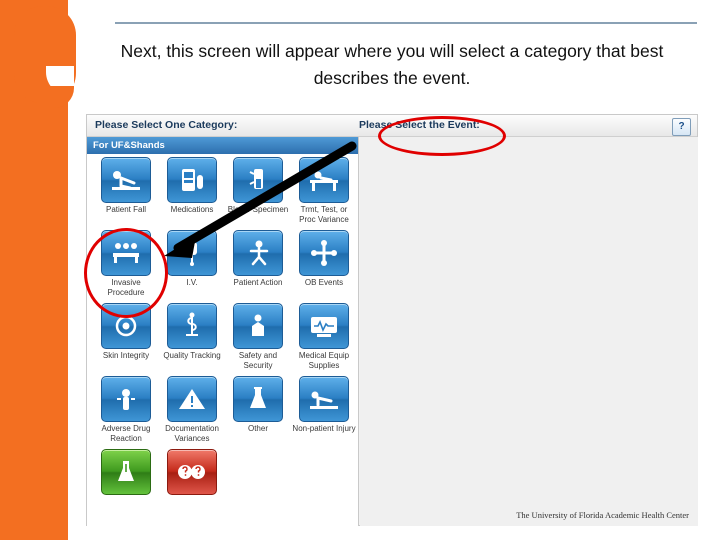 The height and width of the screenshot is (540, 720). I want to click on category-tile-skin-integrity: Skin Integrity, so click(126, 339).